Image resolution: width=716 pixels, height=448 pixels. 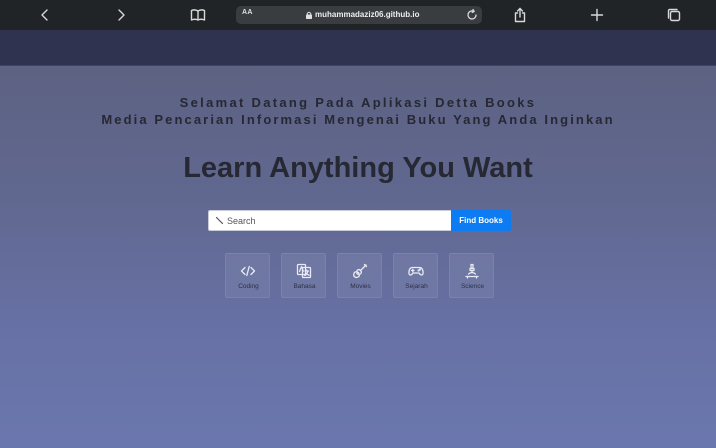 I want to click on code-icon, so click(x=248, y=271).